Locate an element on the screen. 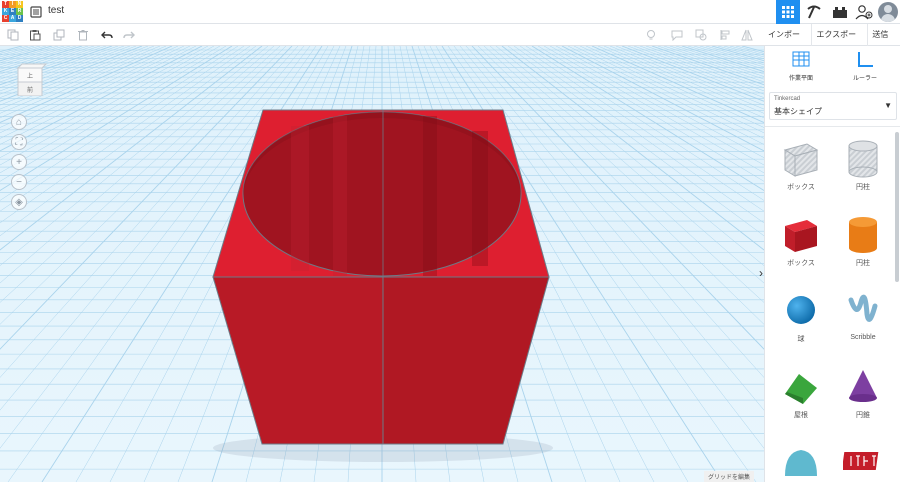 The width and height of the screenshot is (900, 504). blocks-button is located at coordinates (840, 12).